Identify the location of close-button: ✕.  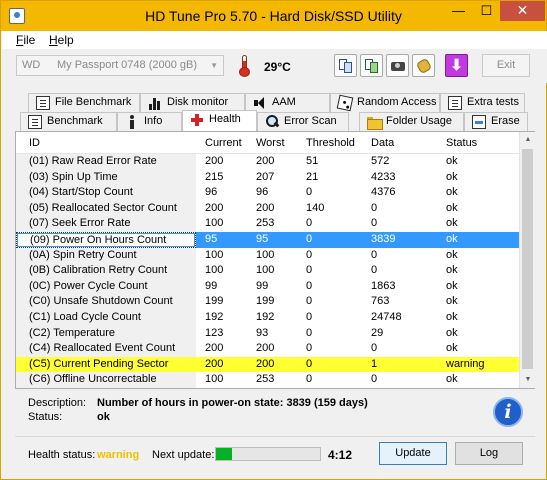
(522, 11).